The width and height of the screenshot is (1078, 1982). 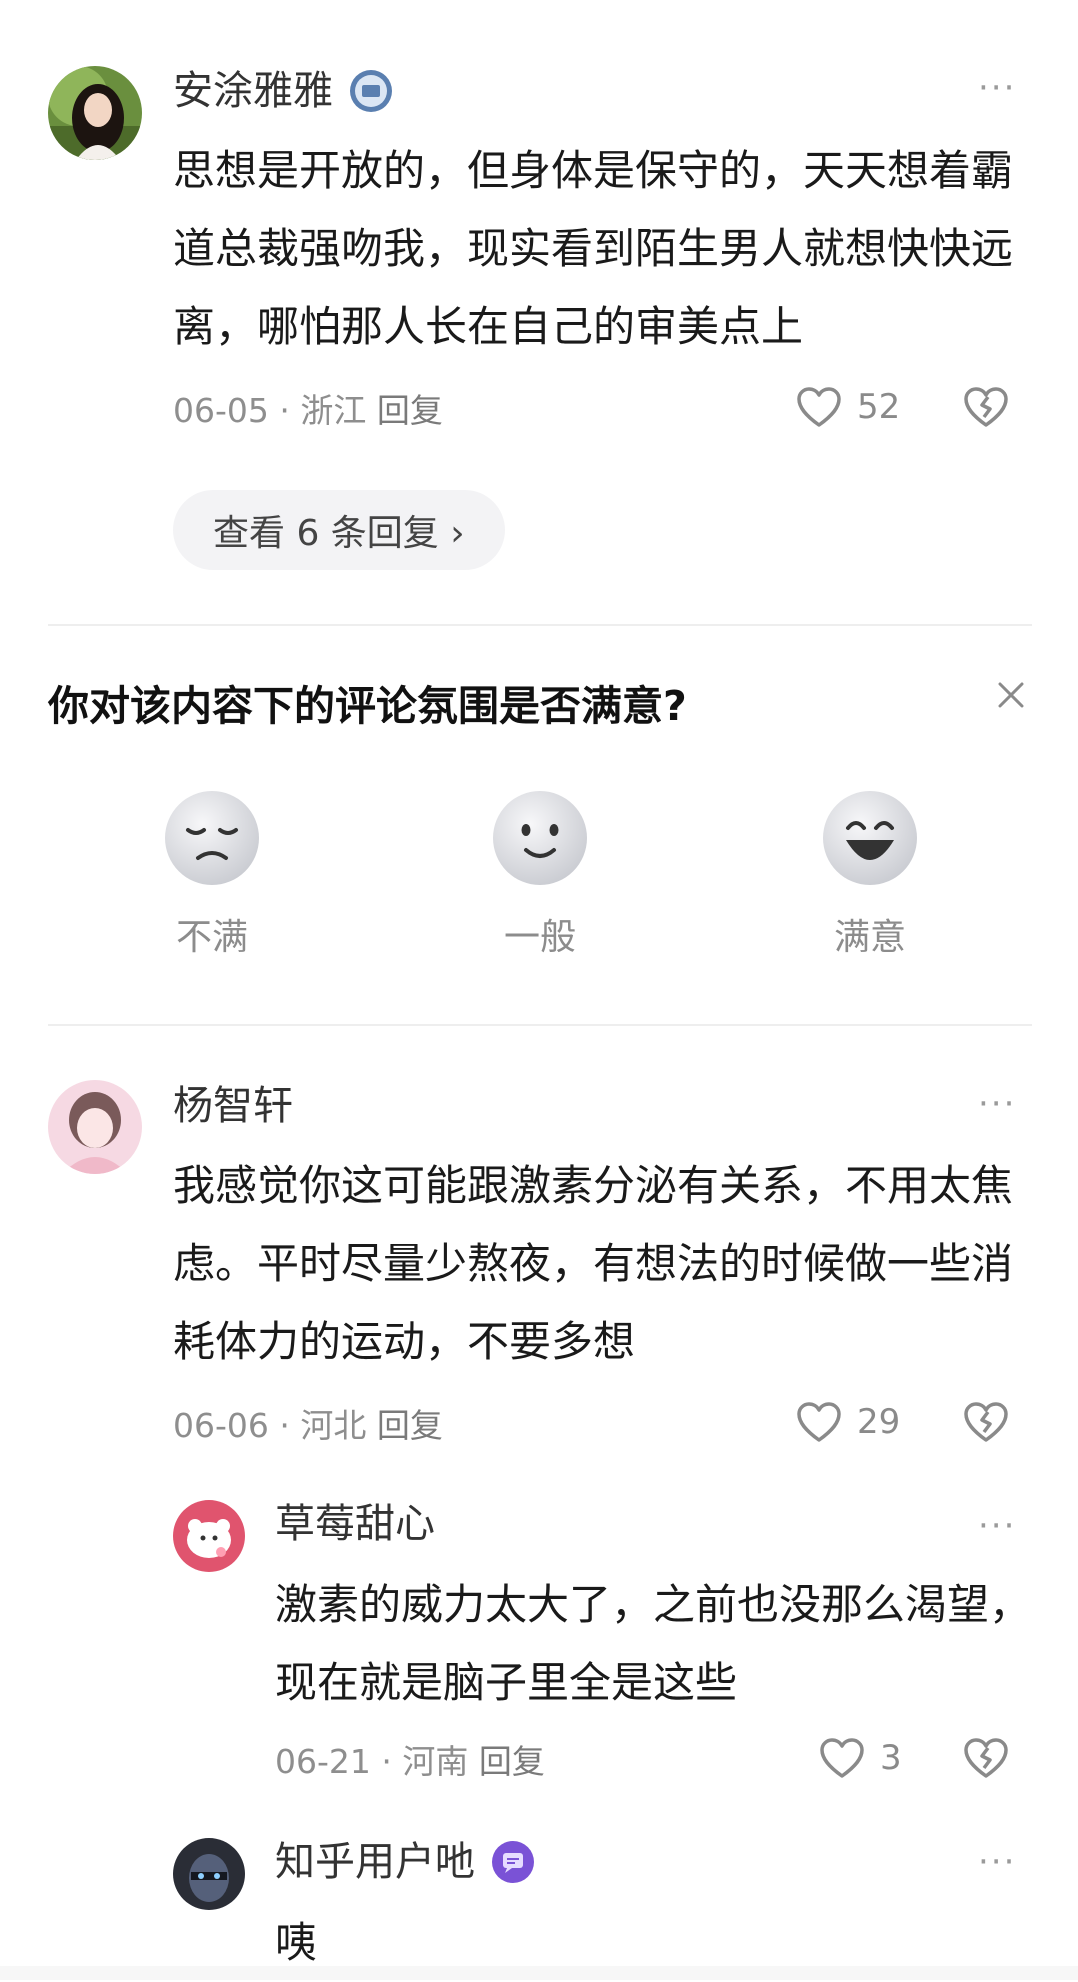 What do you see at coordinates (371, 91) in the screenshot?
I see `medal-badge-icon` at bounding box center [371, 91].